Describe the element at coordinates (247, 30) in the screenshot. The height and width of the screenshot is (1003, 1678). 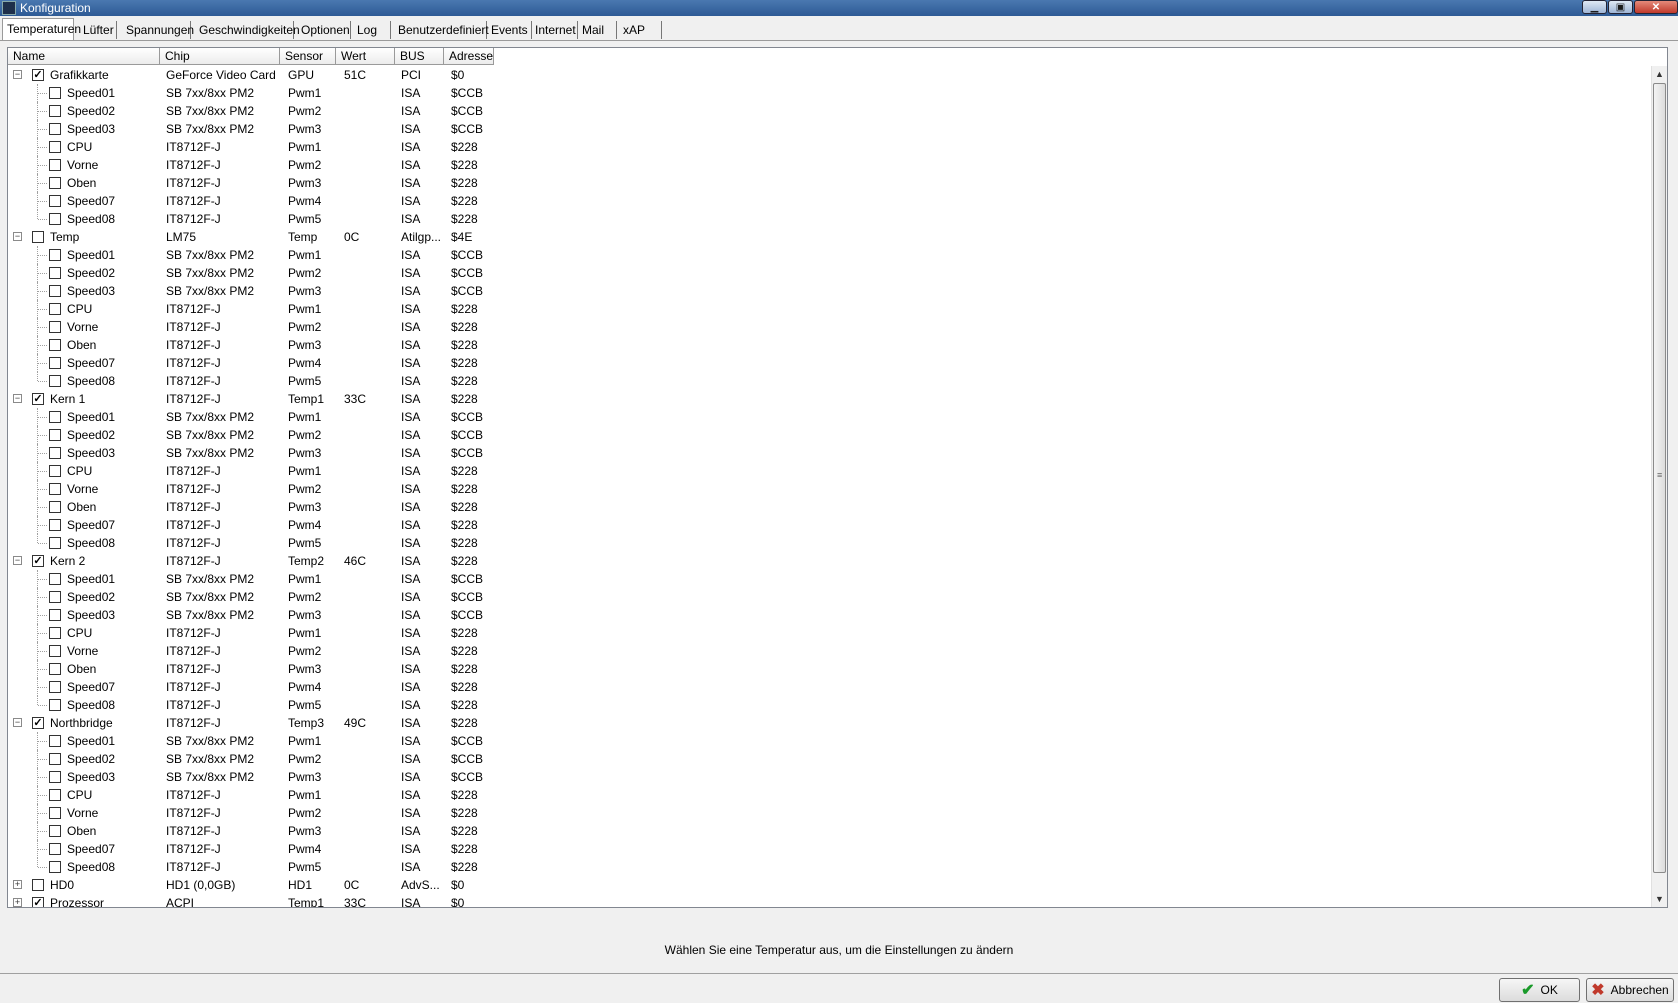
I see `tab-geschwindigkeiten: Geschwindigkeiten` at that location.